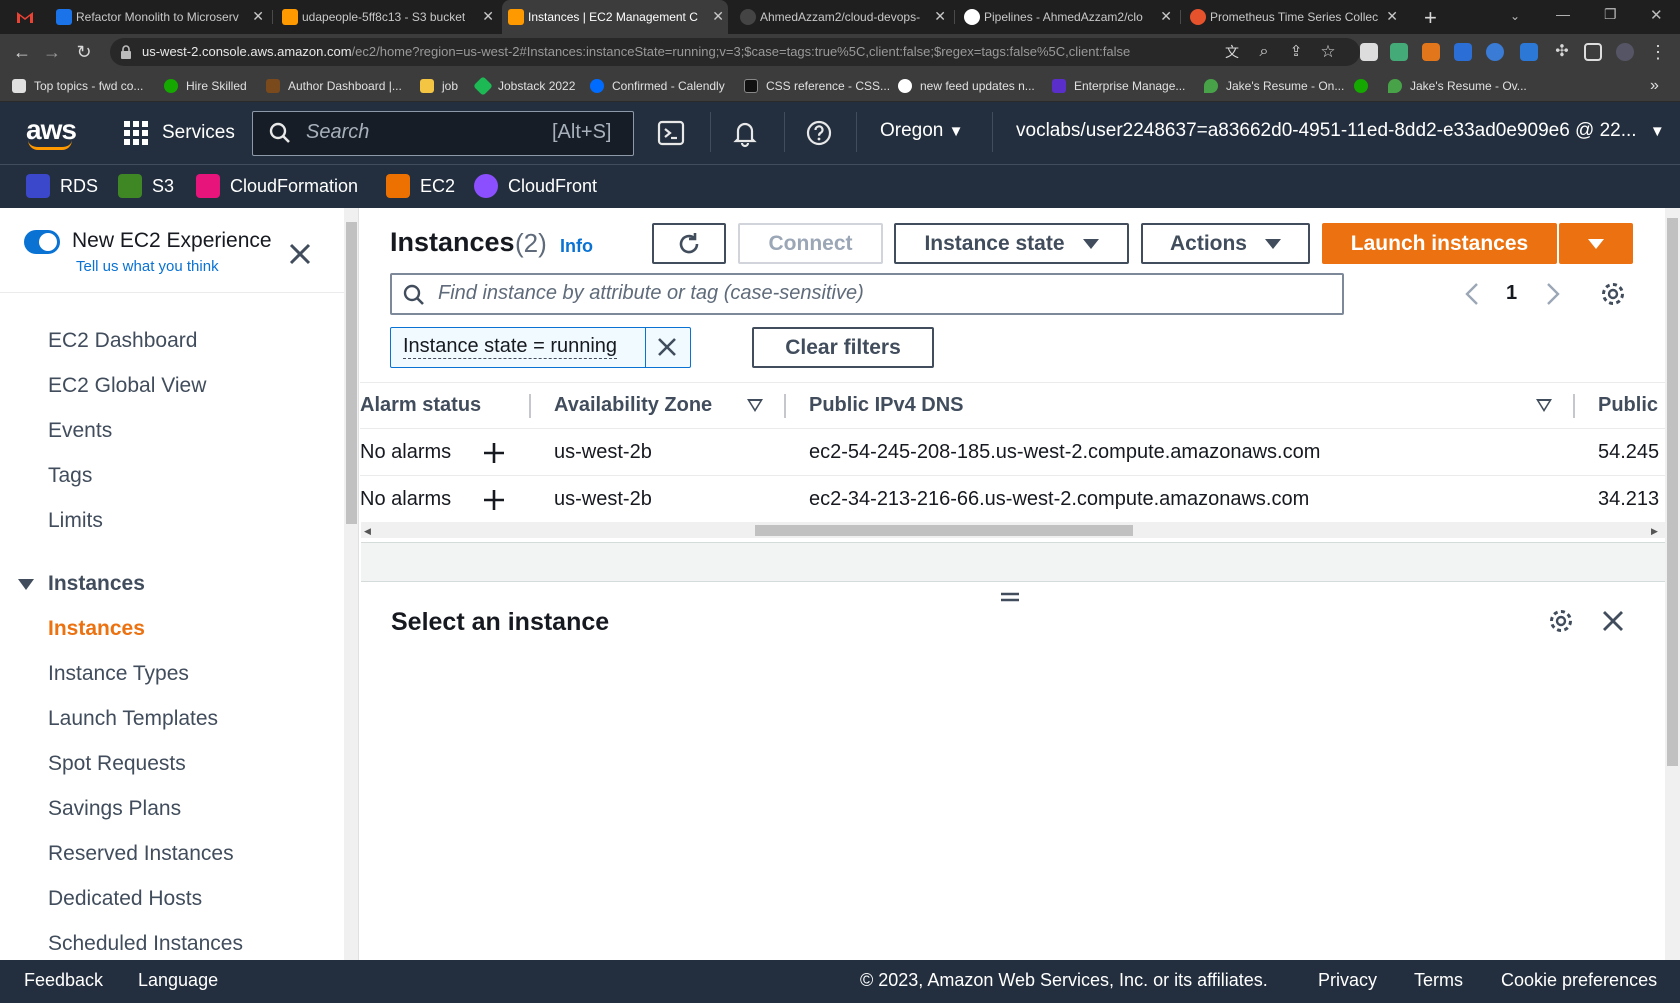 The width and height of the screenshot is (1680, 1003). What do you see at coordinates (1628, 405) in the screenshot?
I see `column-header-public-ip: Public` at bounding box center [1628, 405].